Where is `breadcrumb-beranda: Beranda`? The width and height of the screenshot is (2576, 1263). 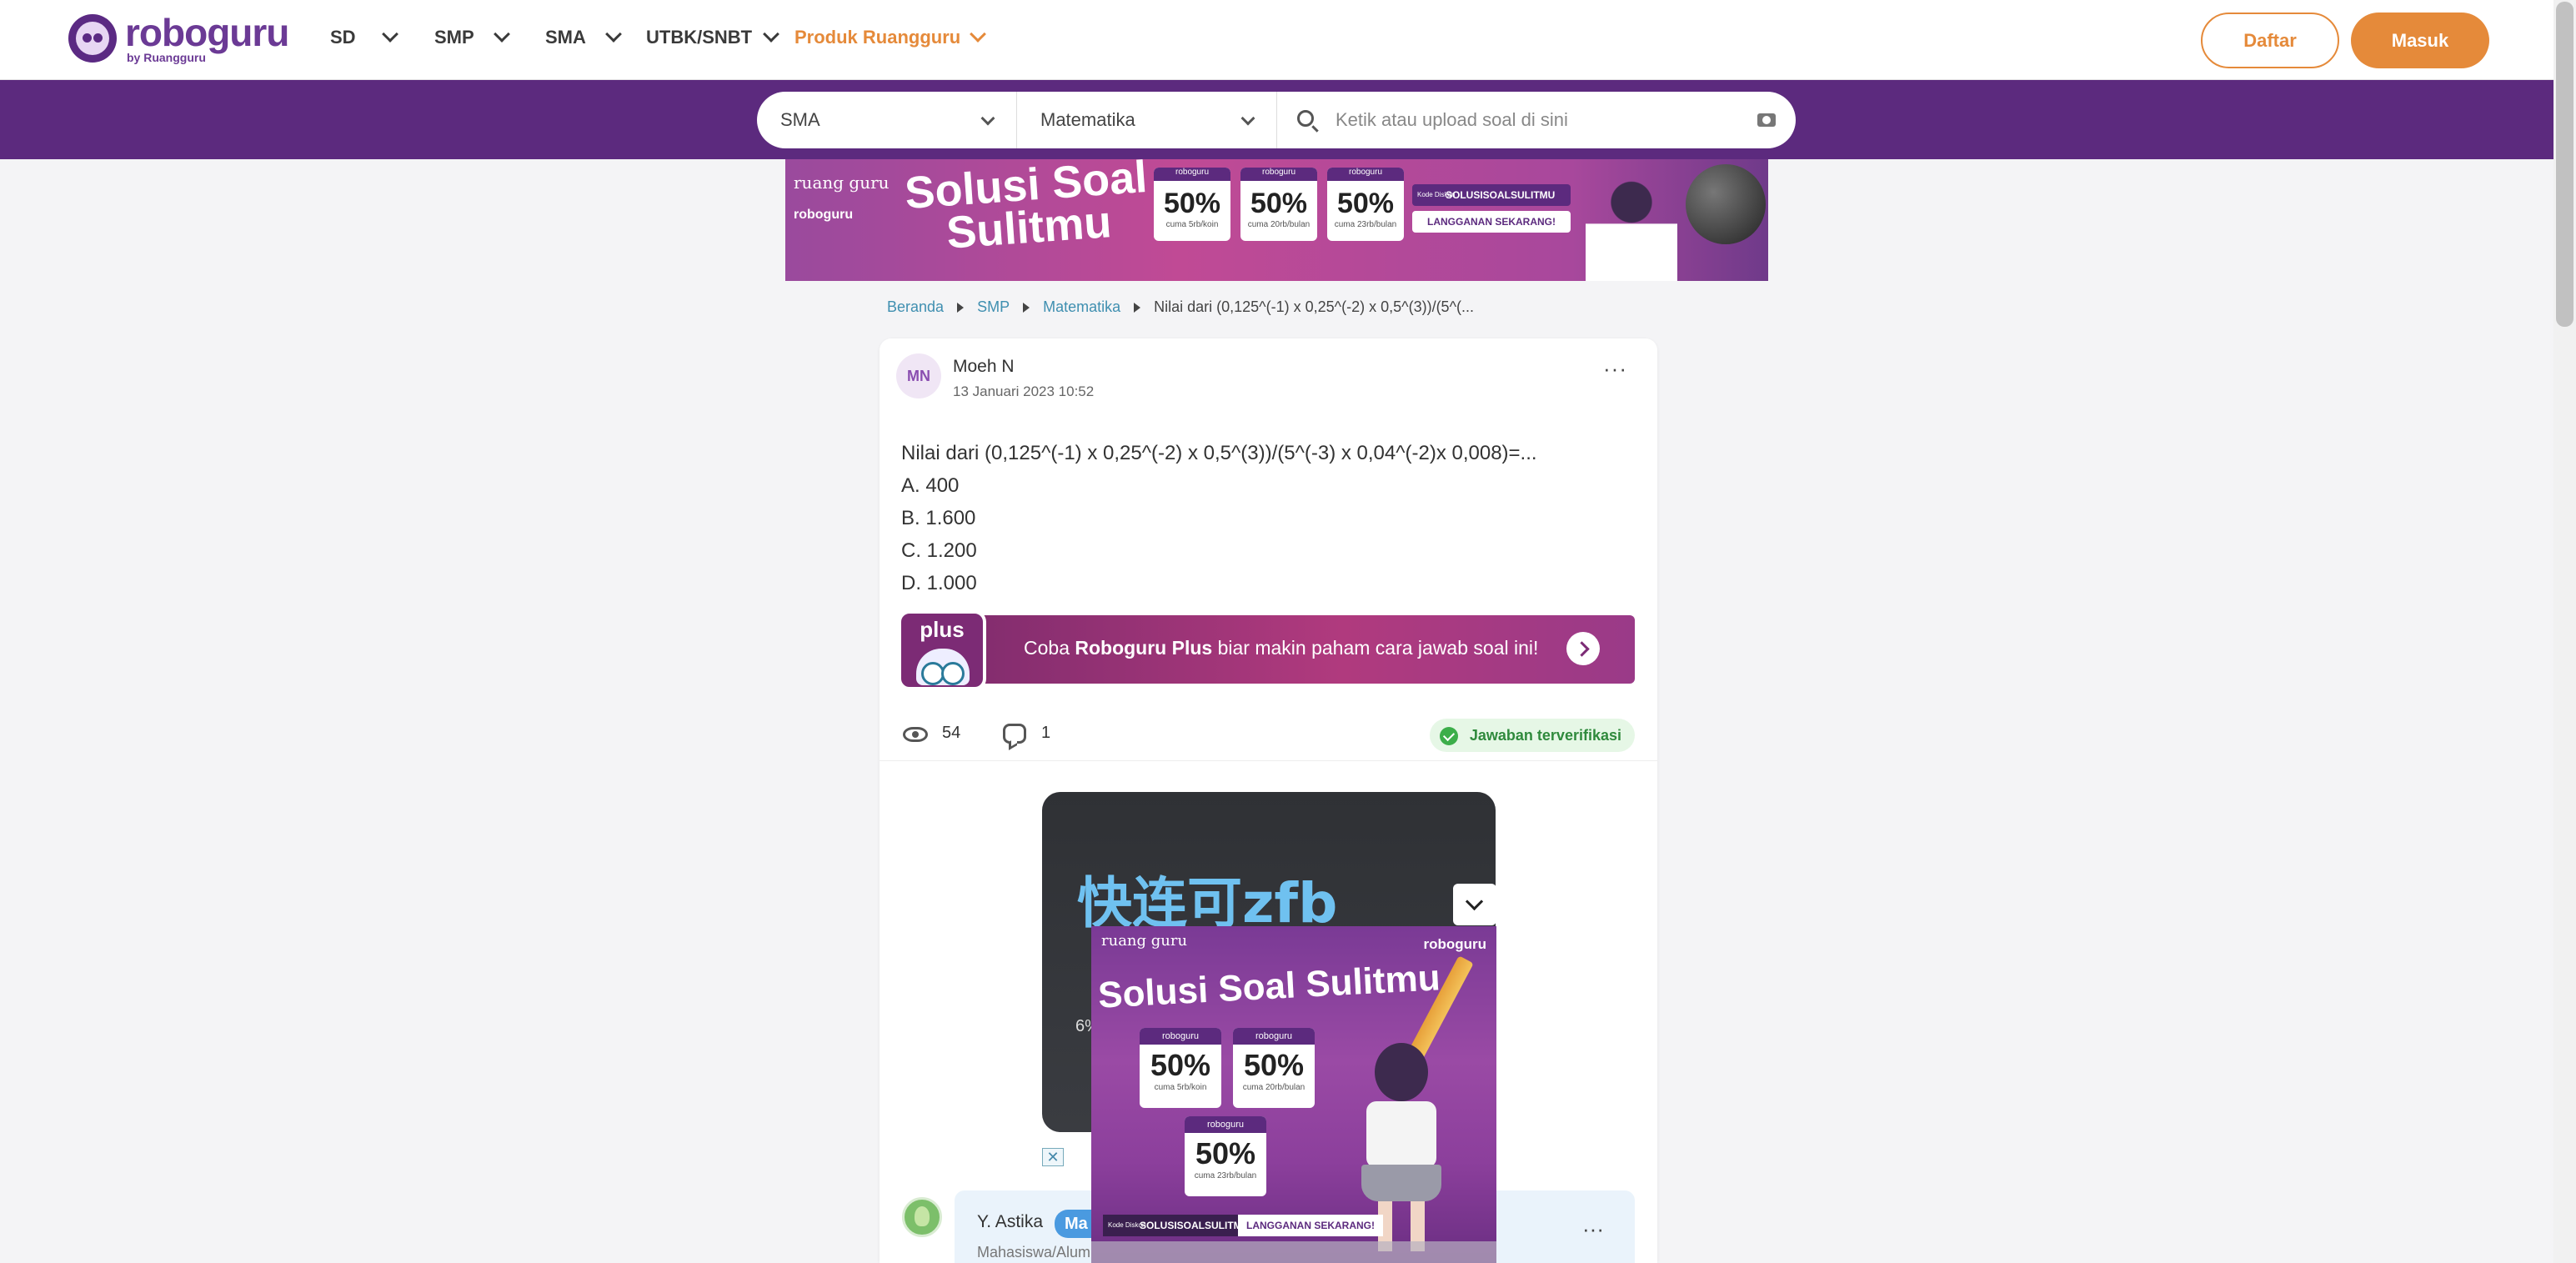
breadcrumb-beranda: Beranda is located at coordinates (915, 307).